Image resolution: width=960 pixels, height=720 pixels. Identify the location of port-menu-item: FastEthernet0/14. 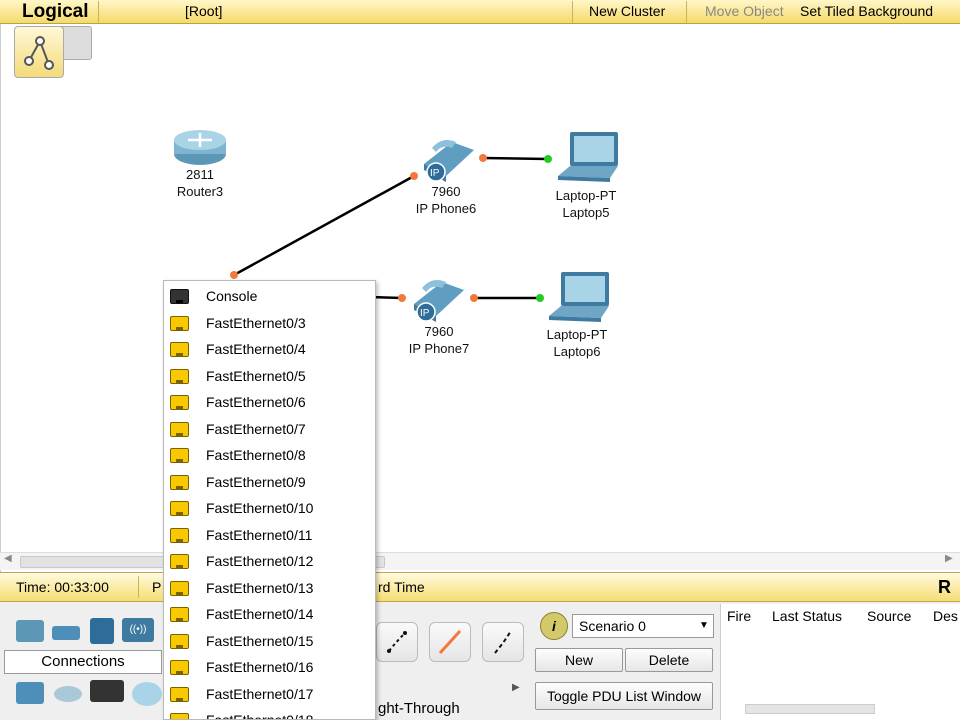
(269, 614).